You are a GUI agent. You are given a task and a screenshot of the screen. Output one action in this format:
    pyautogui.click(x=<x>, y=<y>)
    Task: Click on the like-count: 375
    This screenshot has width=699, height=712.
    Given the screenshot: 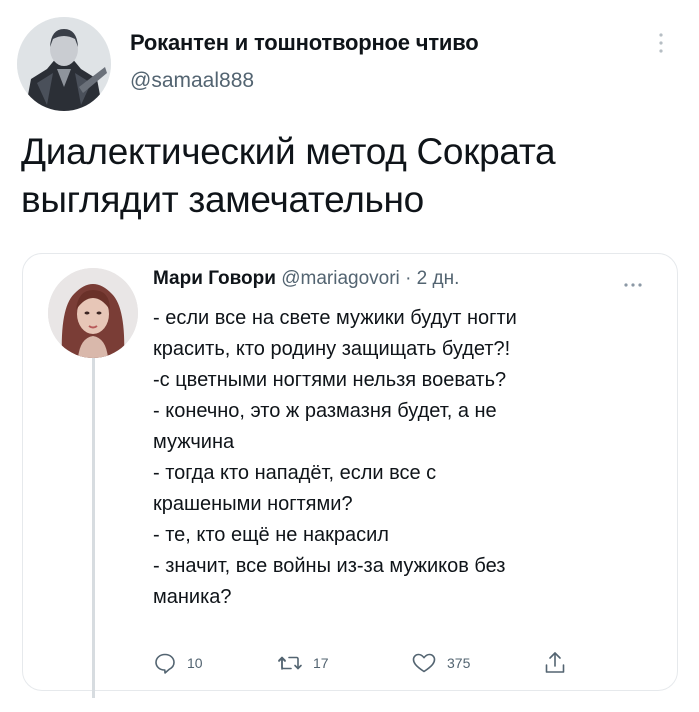 What is the action you would take?
    pyautogui.click(x=459, y=663)
    